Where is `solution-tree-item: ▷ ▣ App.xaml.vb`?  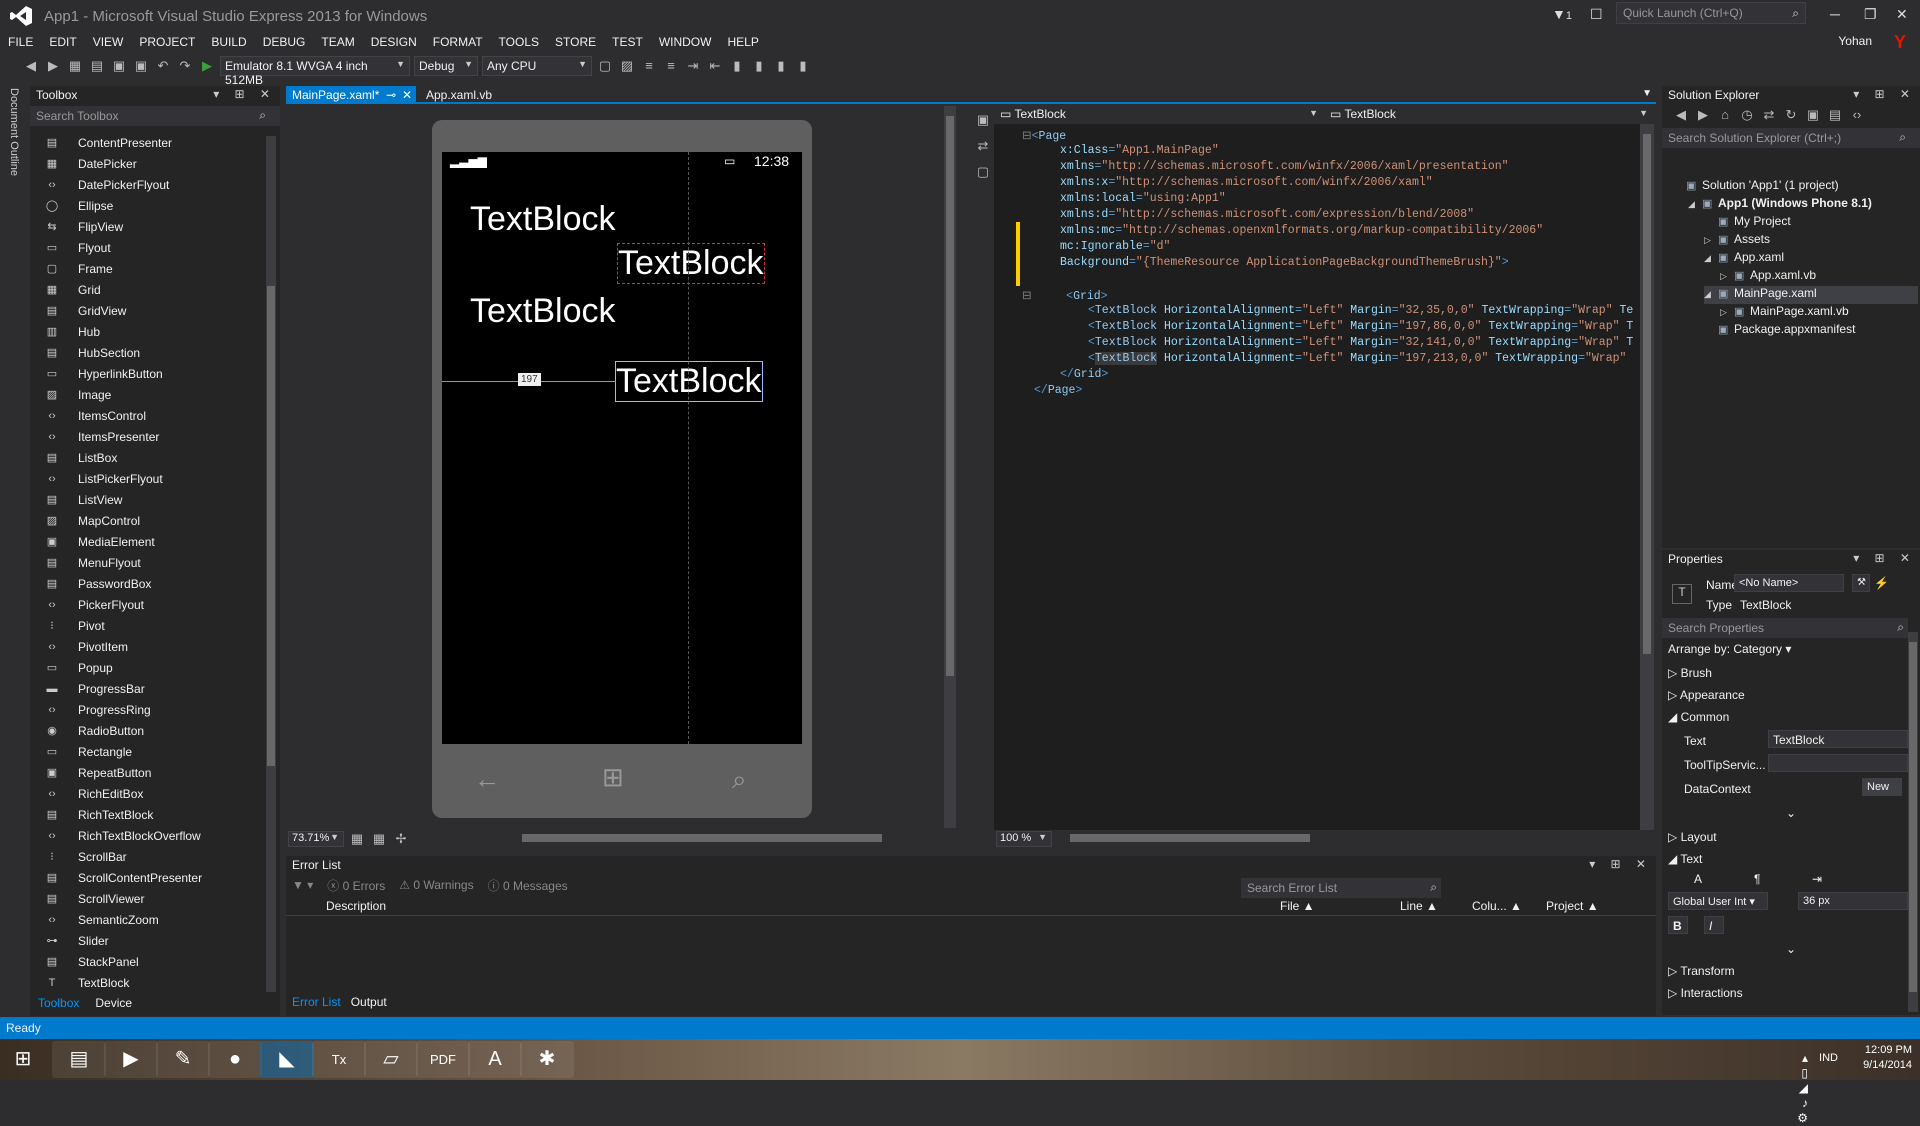 solution-tree-item: ▷ ▣ App.xaml.vb is located at coordinates (1819, 277).